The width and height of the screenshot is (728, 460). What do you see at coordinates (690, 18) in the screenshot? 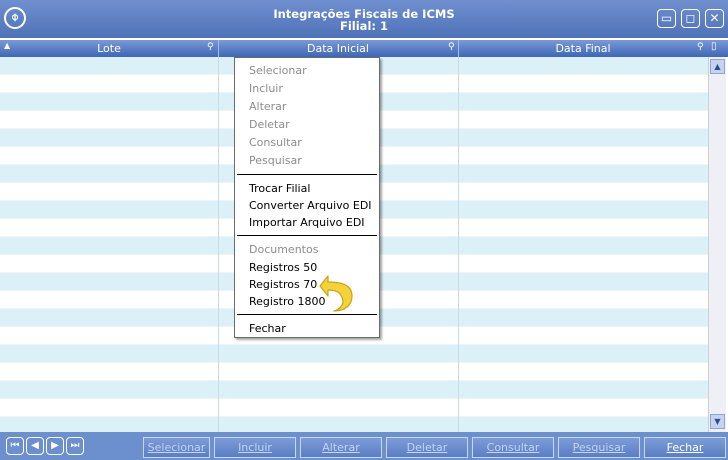
I see `maximize-button: ◻` at bounding box center [690, 18].